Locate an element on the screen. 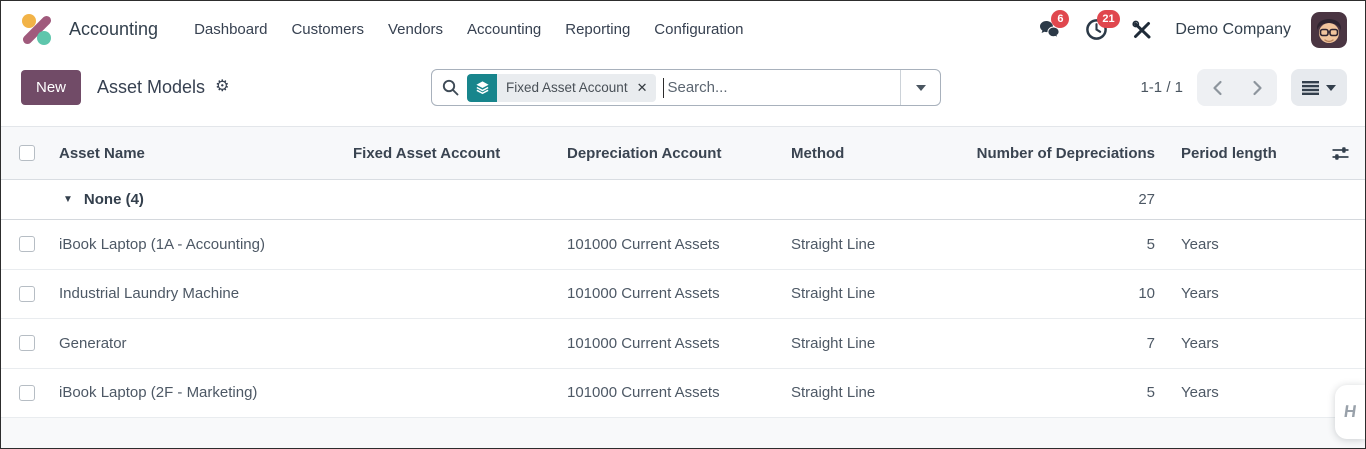 The image size is (1366, 449). messages-button: 6 is located at coordinates (1053, 26).